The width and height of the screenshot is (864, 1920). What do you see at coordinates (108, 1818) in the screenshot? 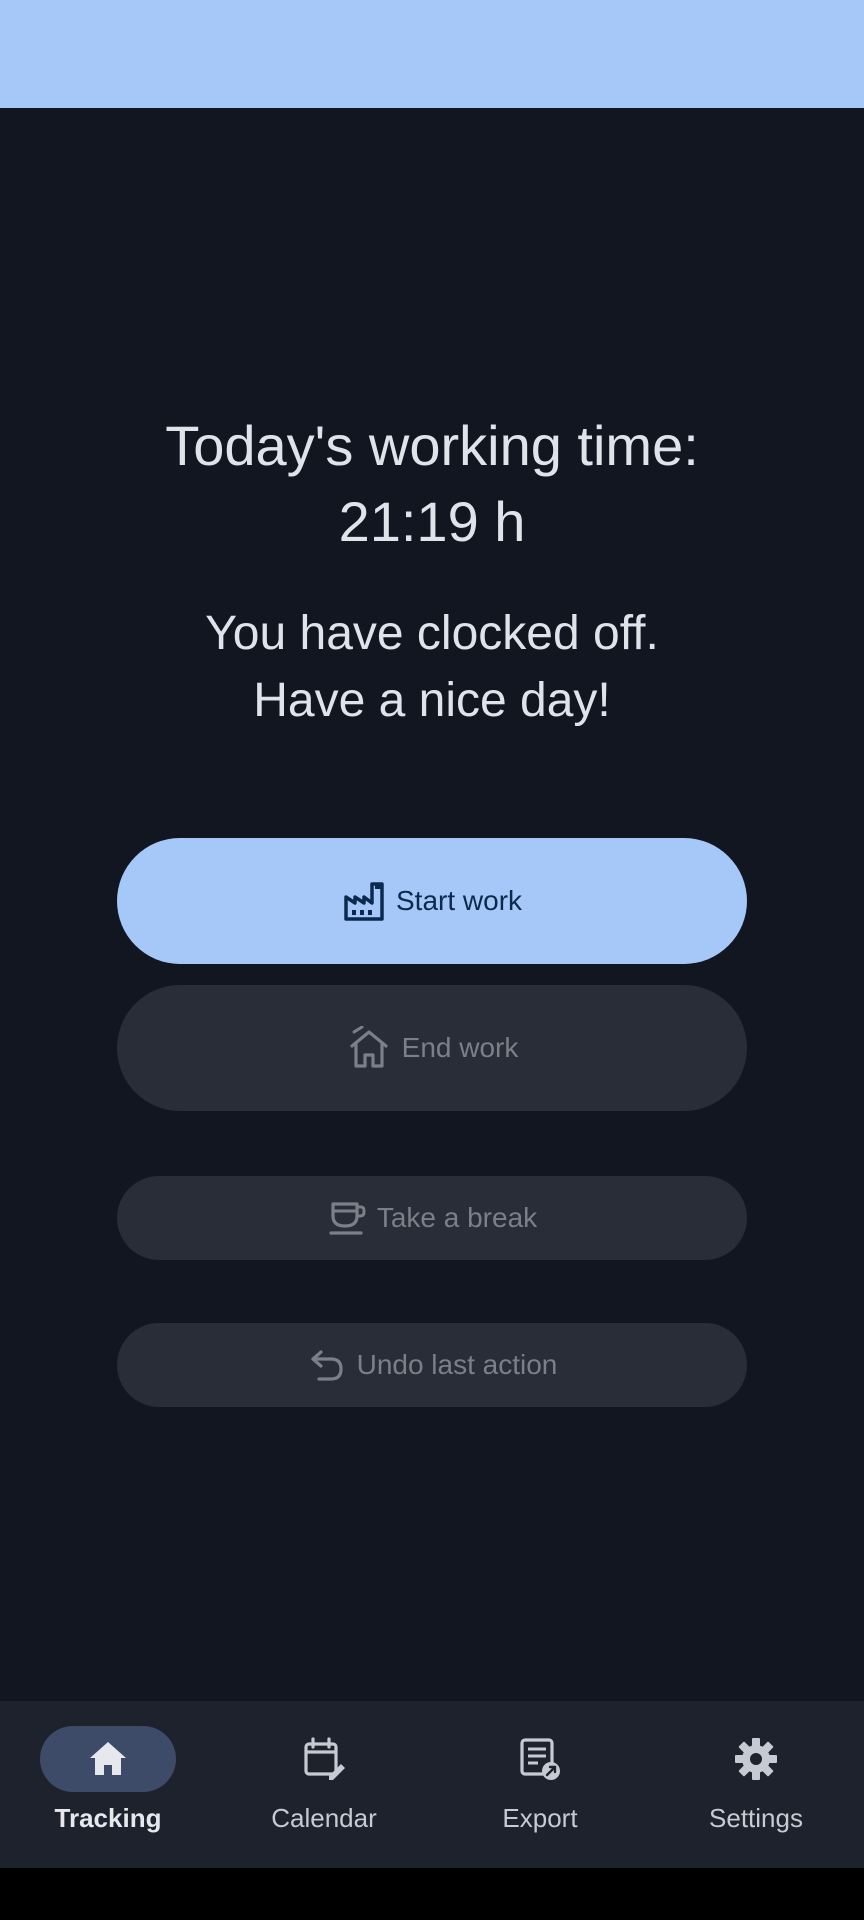
I see `nav-label-tracking: Tracking` at bounding box center [108, 1818].